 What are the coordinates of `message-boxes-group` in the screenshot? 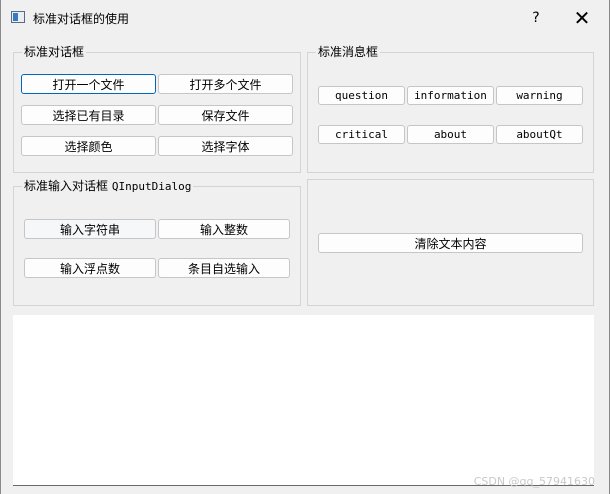 It's located at (450, 112).